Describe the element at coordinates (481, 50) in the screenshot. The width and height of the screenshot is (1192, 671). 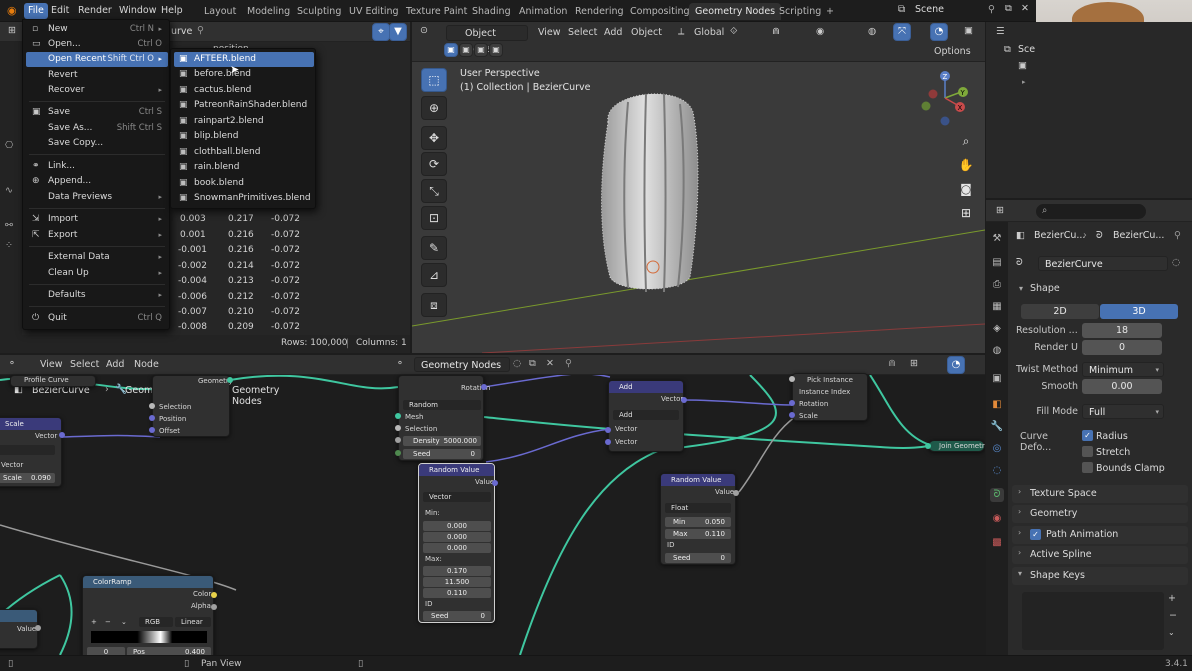
I see `select-subtract-icon: ▣` at that location.